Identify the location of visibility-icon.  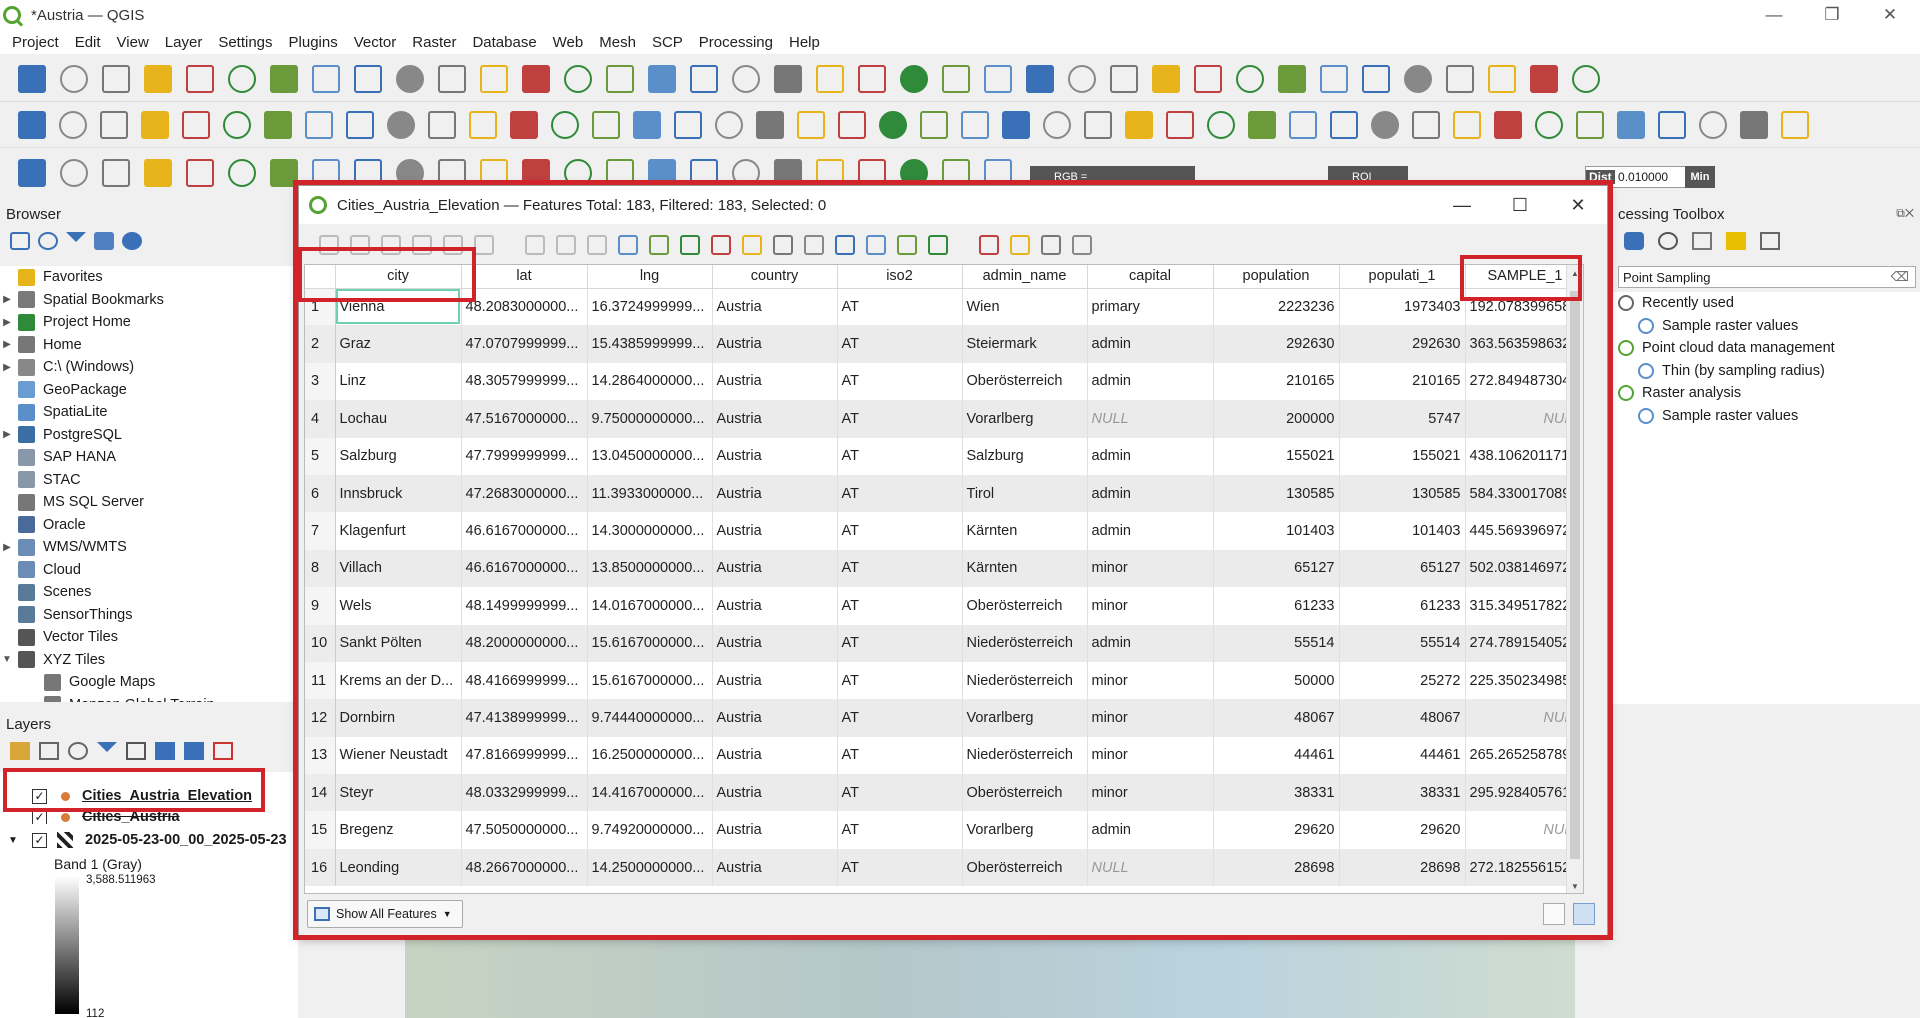
(78, 751).